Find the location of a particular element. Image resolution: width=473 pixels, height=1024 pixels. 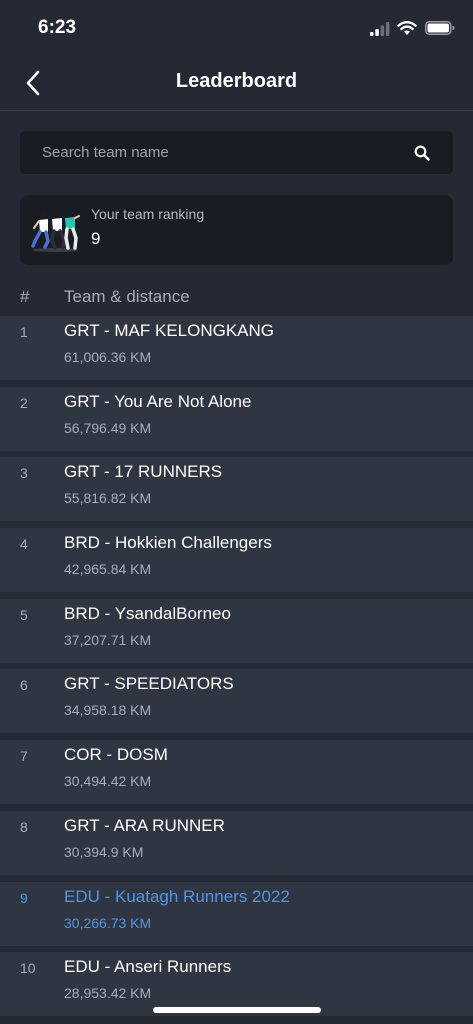

row-rank: 3 is located at coordinates (24, 473).